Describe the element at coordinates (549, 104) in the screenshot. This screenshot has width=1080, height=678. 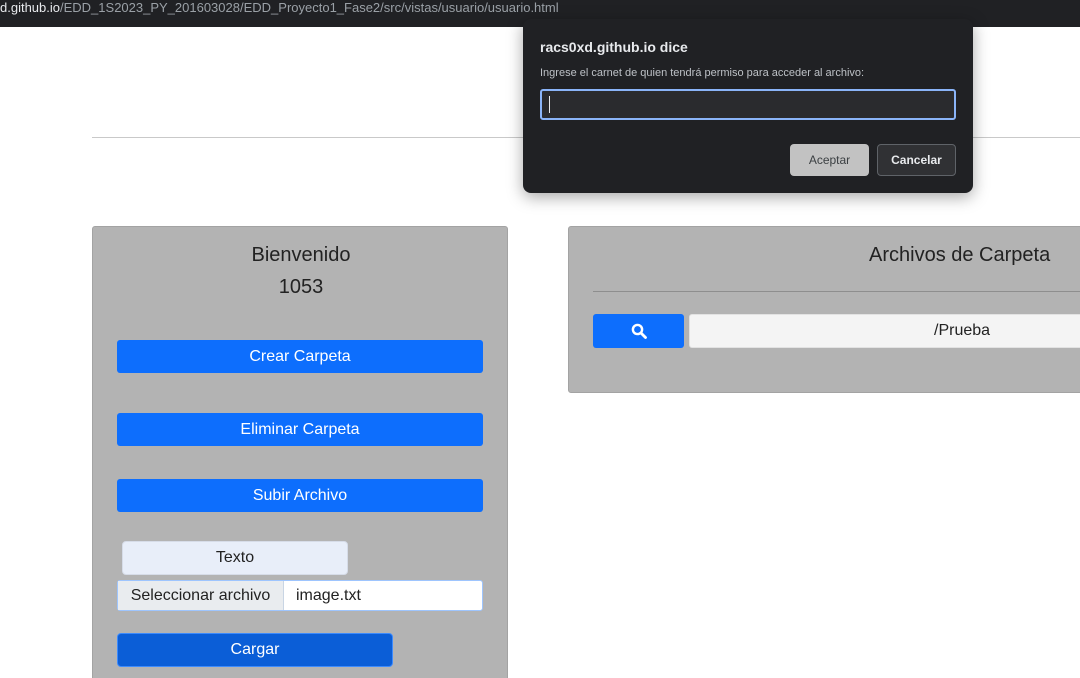
I see `text-caret` at that location.